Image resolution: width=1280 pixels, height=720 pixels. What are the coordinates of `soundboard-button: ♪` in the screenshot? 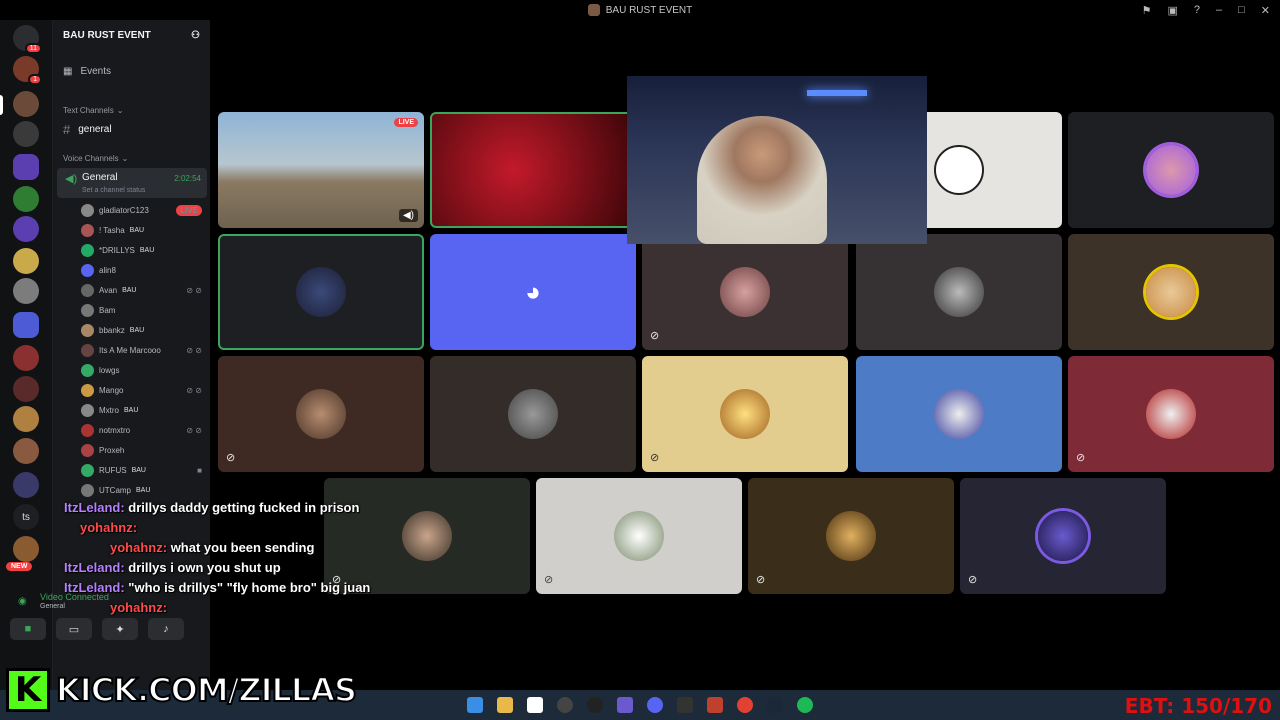 It's located at (166, 629).